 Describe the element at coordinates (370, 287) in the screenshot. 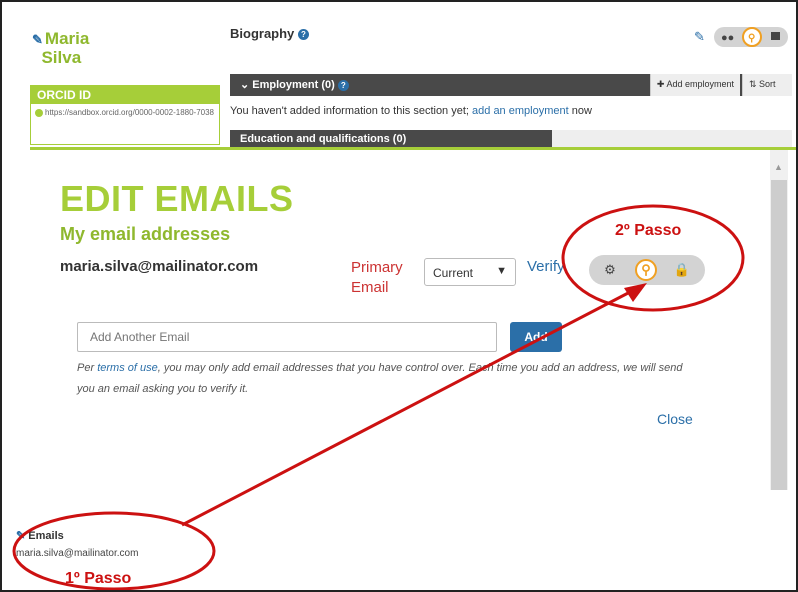

I see `primary-label-line2: Email` at that location.